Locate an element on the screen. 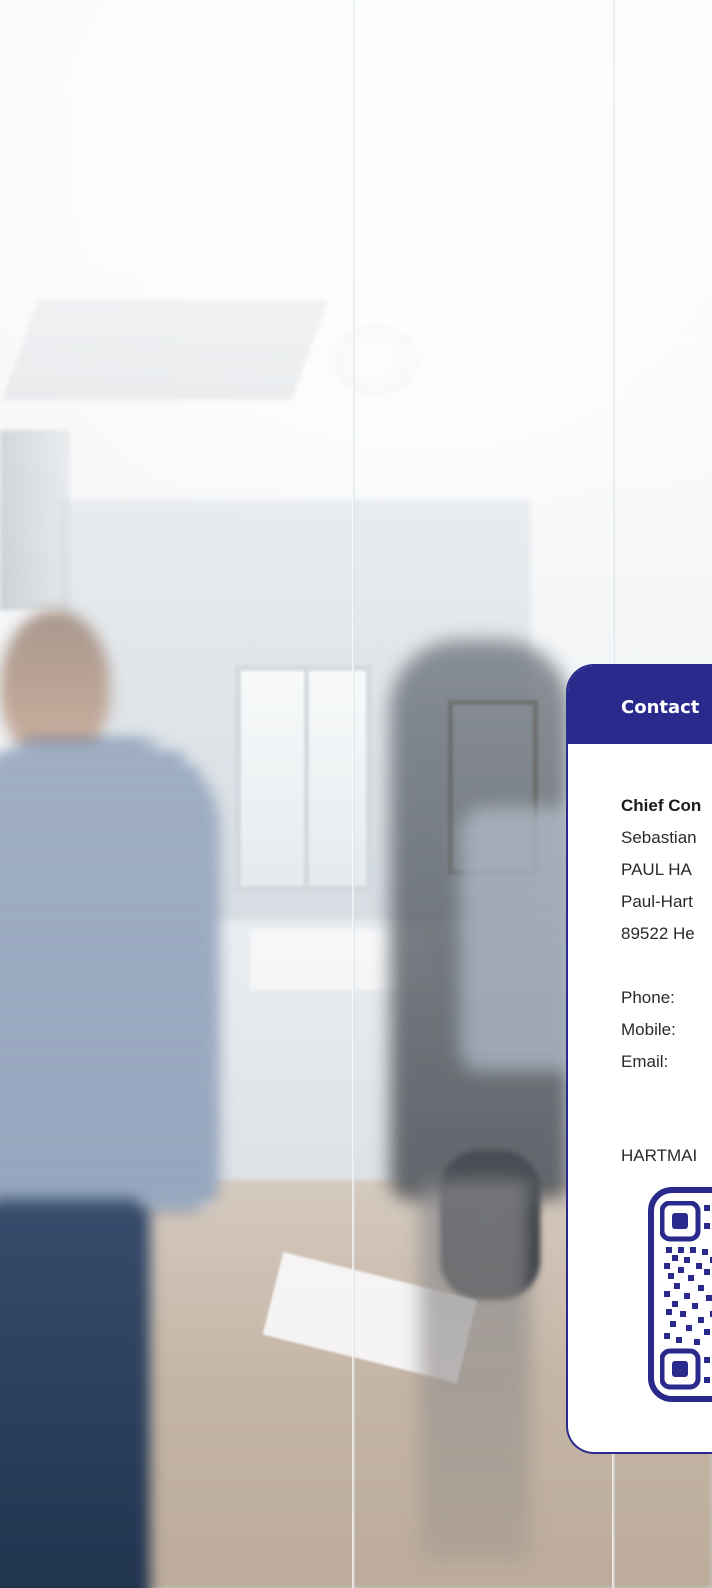  contact-company-line: PAUL HA is located at coordinates (656, 869).